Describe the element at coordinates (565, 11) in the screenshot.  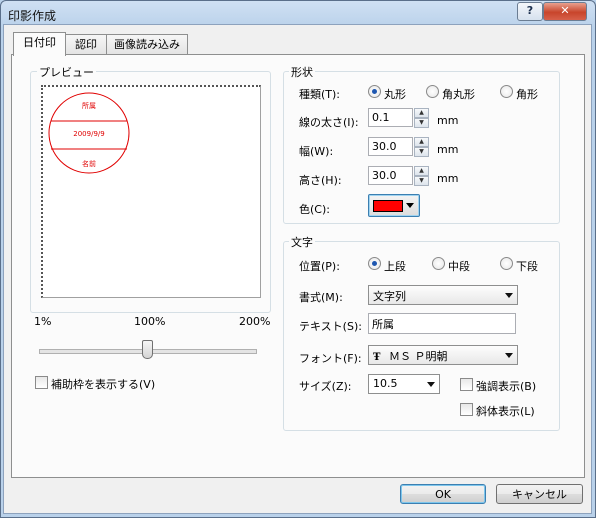
I see `close-button: ✕` at that location.